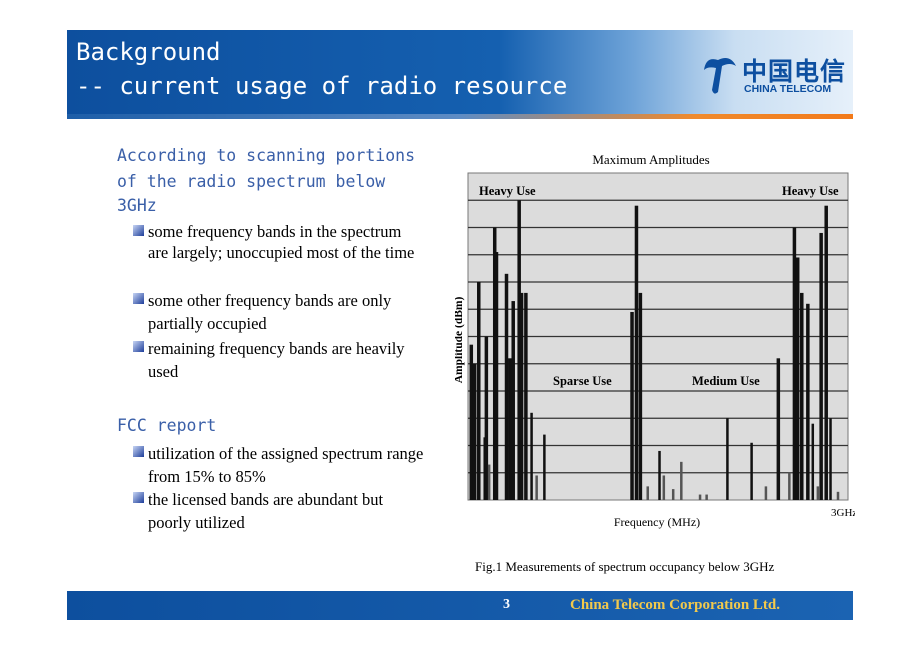 The image size is (920, 650). Describe the element at coordinates (322, 86) in the screenshot. I see `slide-subtitle: -- current usage of radio resource` at that location.